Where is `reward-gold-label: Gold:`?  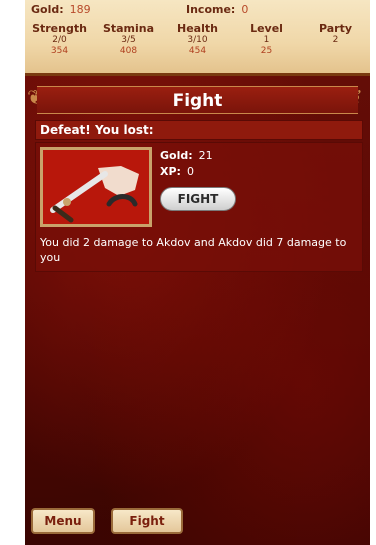
reward-gold-label: Gold: is located at coordinates (176, 155).